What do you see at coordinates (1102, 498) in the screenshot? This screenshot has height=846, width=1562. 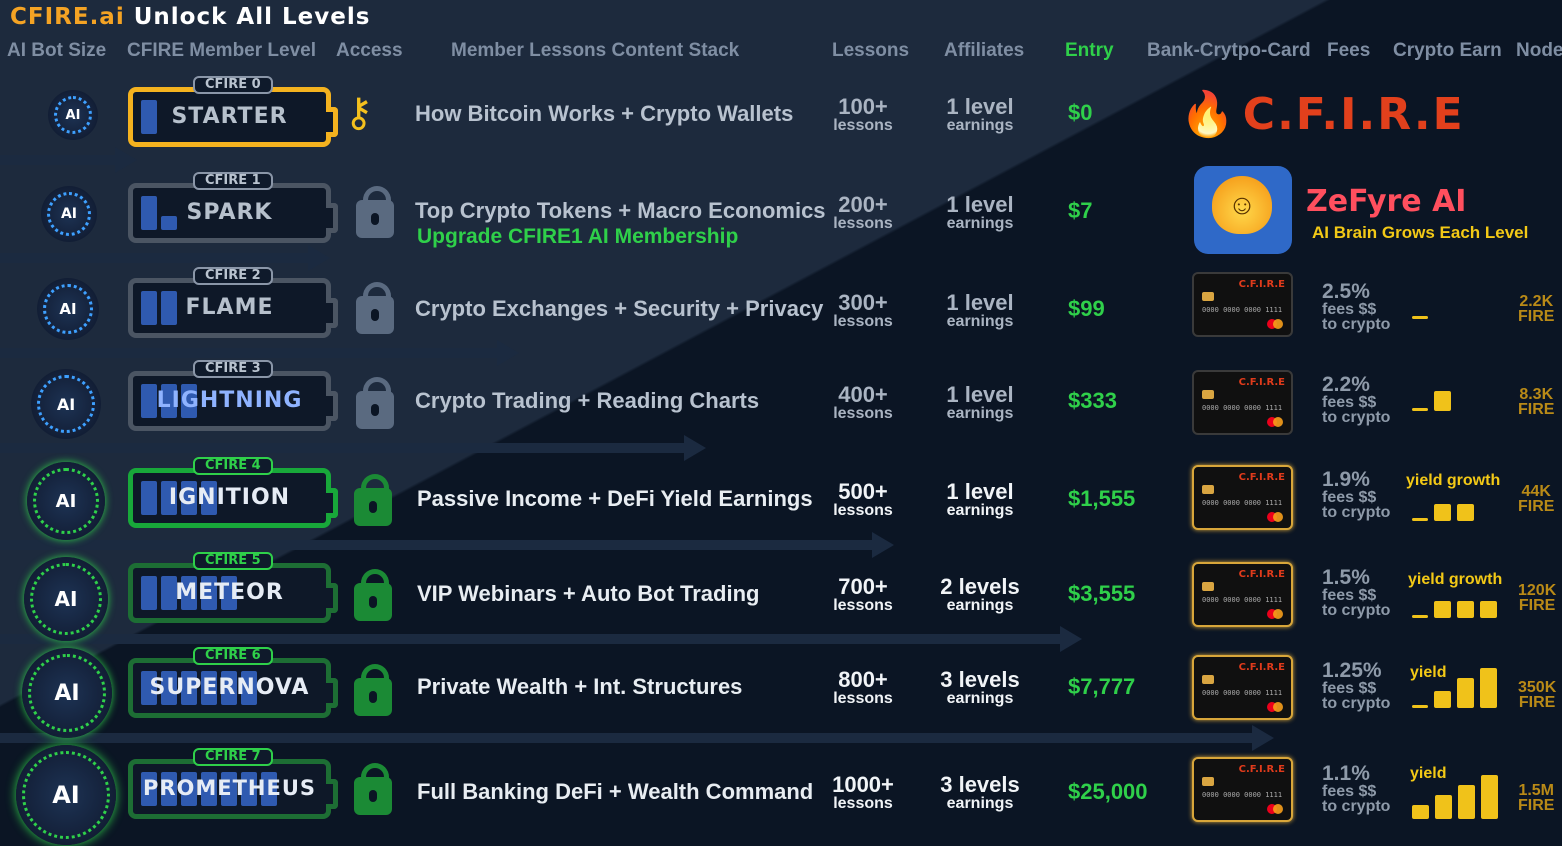 I see `entry-price: $1,555` at bounding box center [1102, 498].